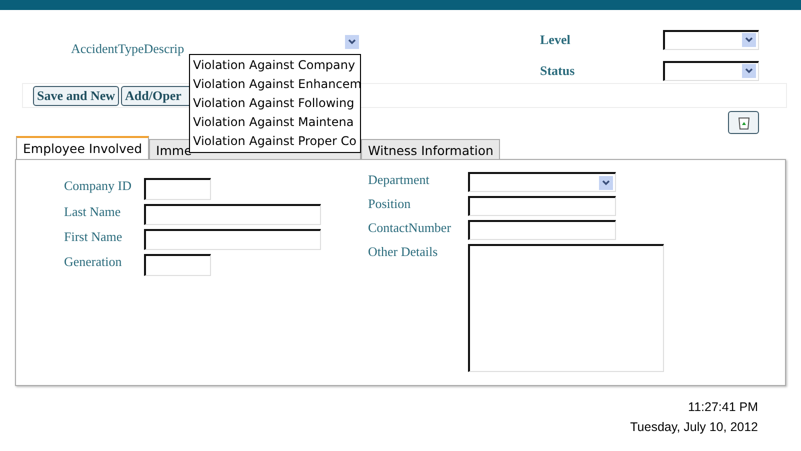 This screenshot has width=801, height=451. I want to click on time-text: 11:27:41 PM, so click(723, 407).